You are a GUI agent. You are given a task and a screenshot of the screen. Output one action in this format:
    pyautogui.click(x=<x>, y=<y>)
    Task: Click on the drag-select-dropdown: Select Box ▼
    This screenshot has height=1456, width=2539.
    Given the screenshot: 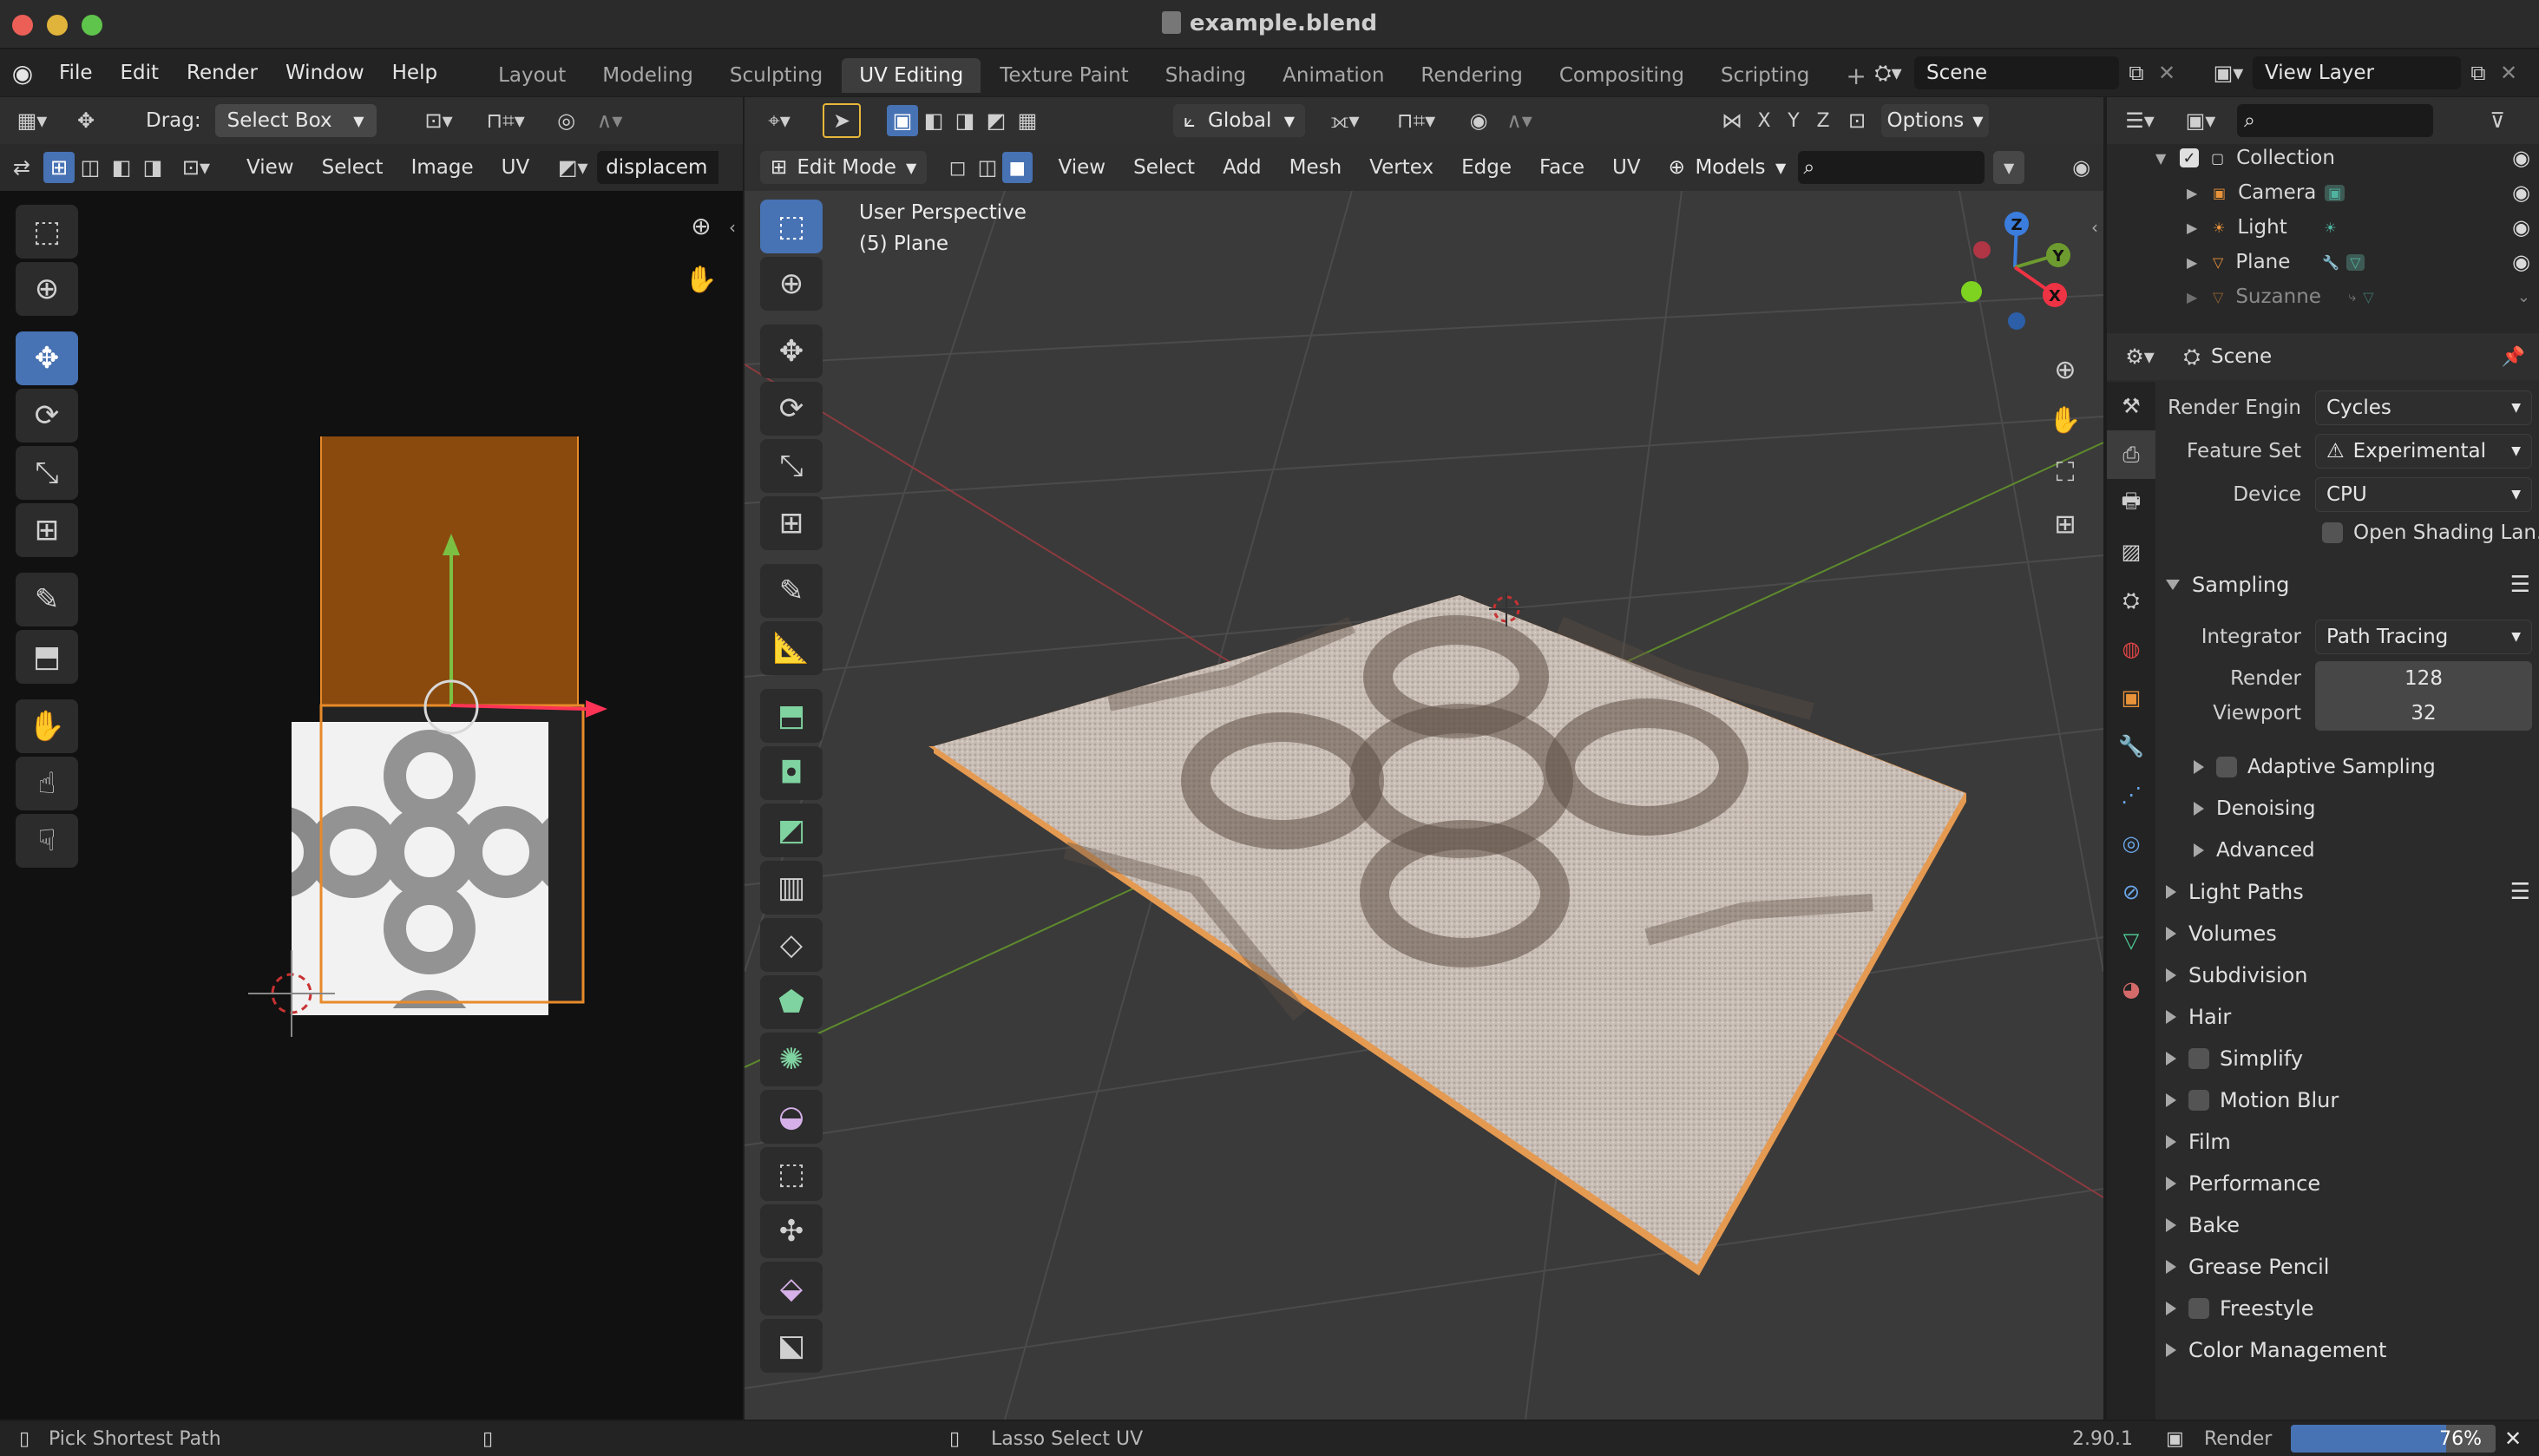 What is the action you would take?
    pyautogui.click(x=295, y=120)
    